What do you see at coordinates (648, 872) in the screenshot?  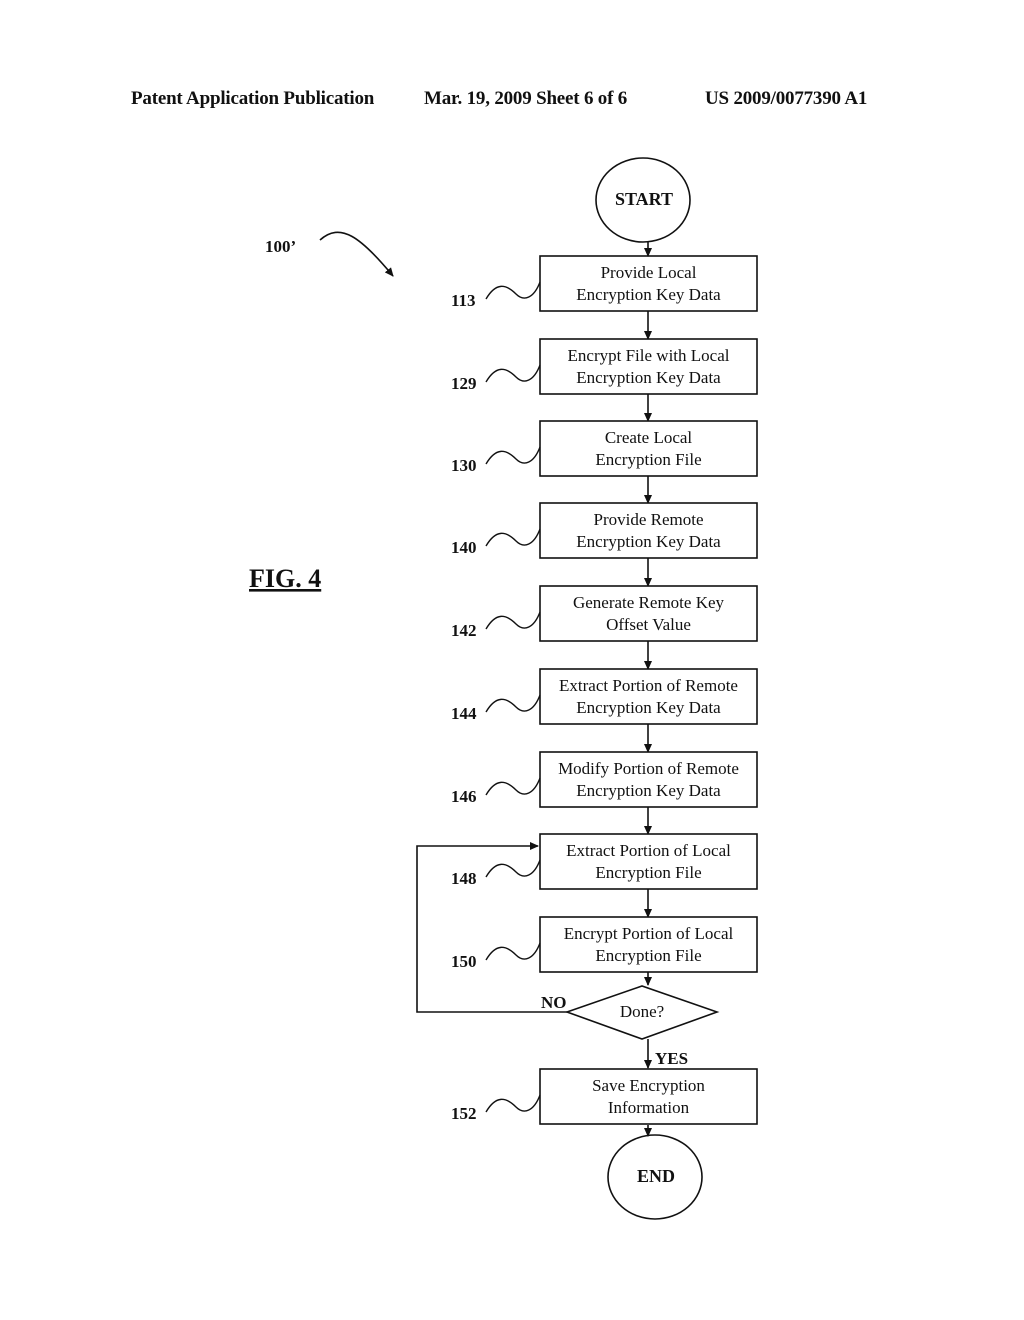 I see `step-148-text-line: Encryption File` at bounding box center [648, 872].